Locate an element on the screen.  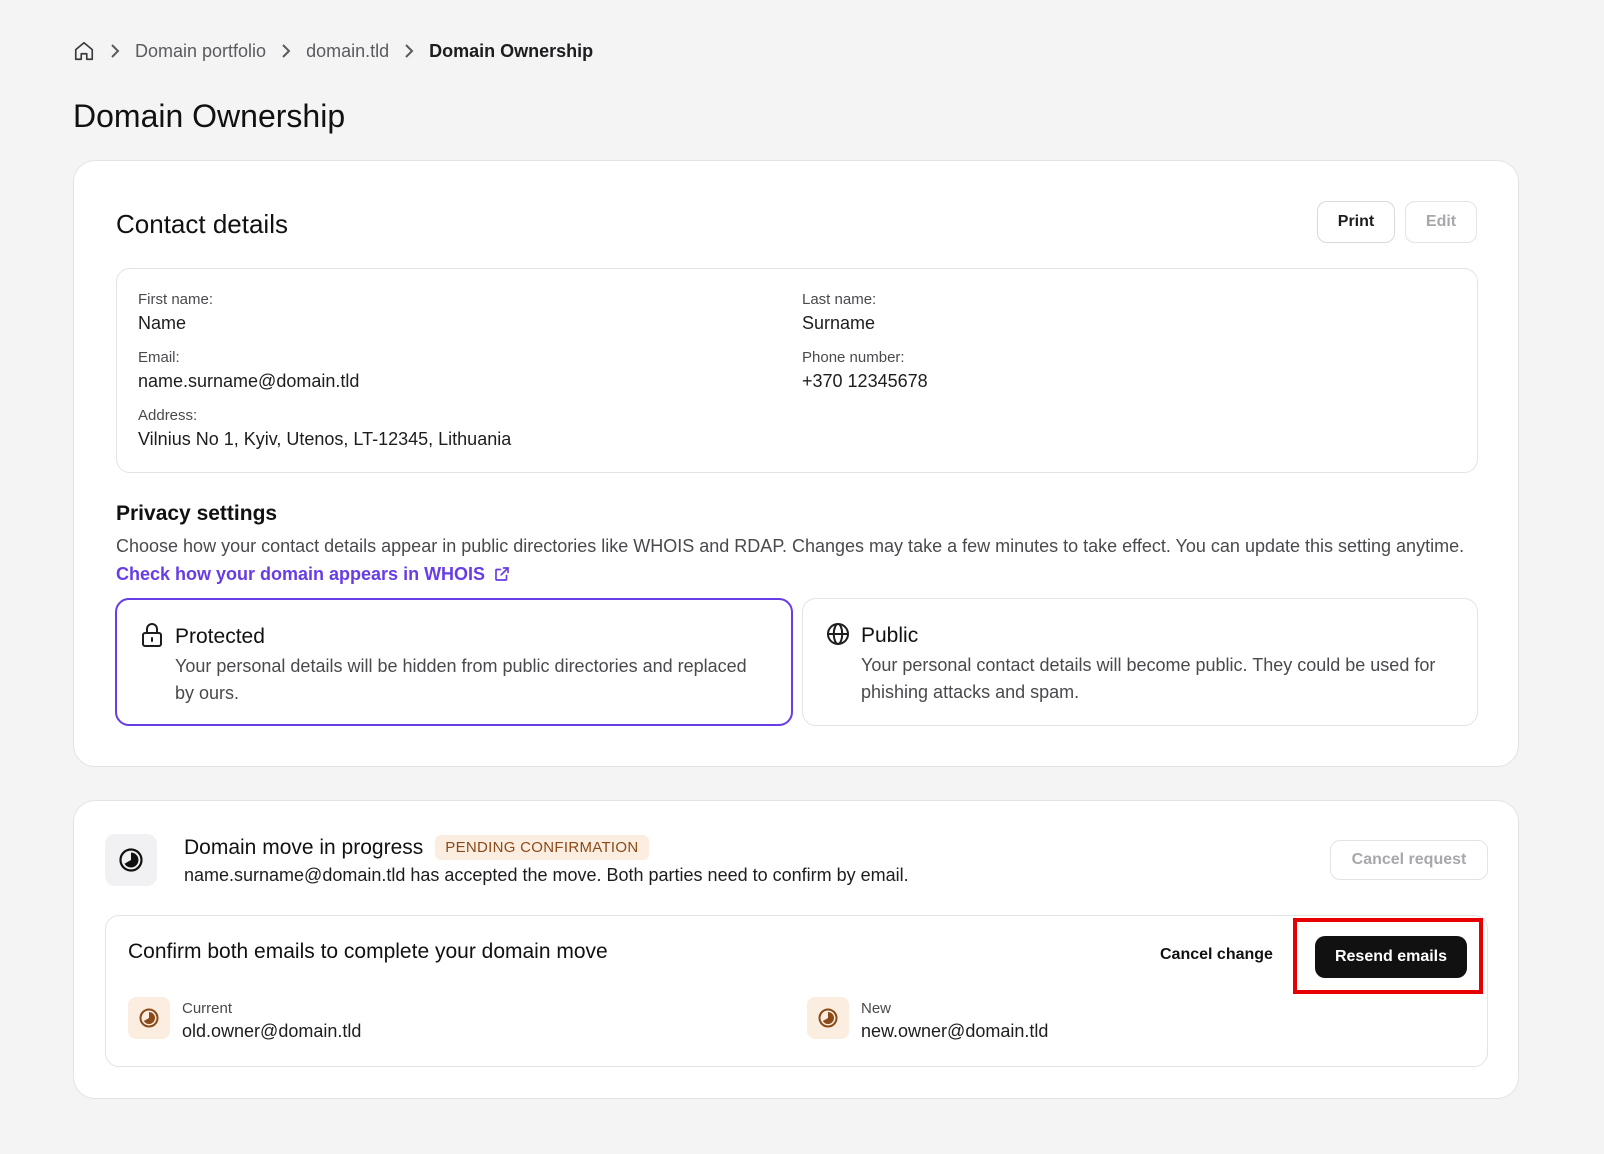
last-name-value: Surname is located at coordinates (839, 323).